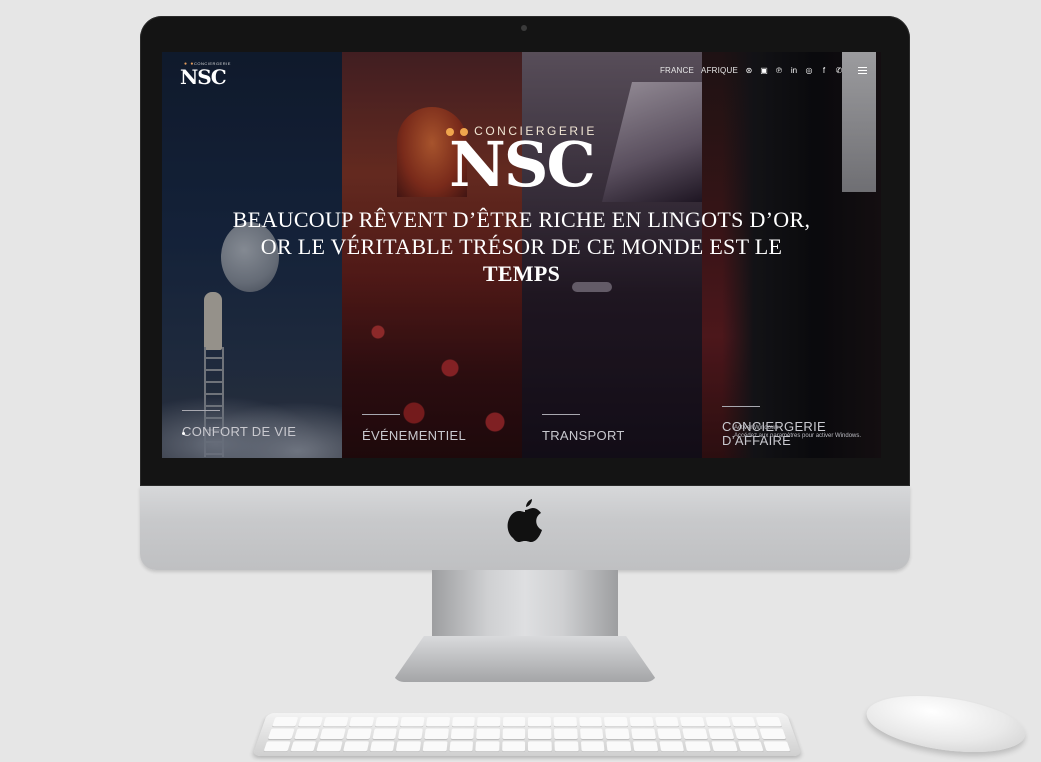  Describe the element at coordinates (862, 70) in the screenshot. I see `hamburger-menu-icon` at that location.